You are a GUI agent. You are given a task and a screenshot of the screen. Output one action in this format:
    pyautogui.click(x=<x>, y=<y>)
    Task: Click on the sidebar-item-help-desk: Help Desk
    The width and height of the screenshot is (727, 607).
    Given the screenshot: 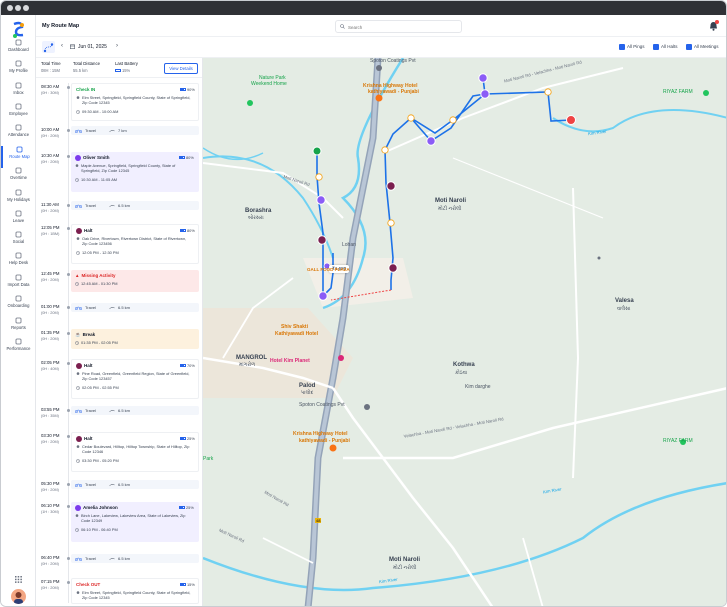 What is the action you would take?
    pyautogui.click(x=18, y=263)
    